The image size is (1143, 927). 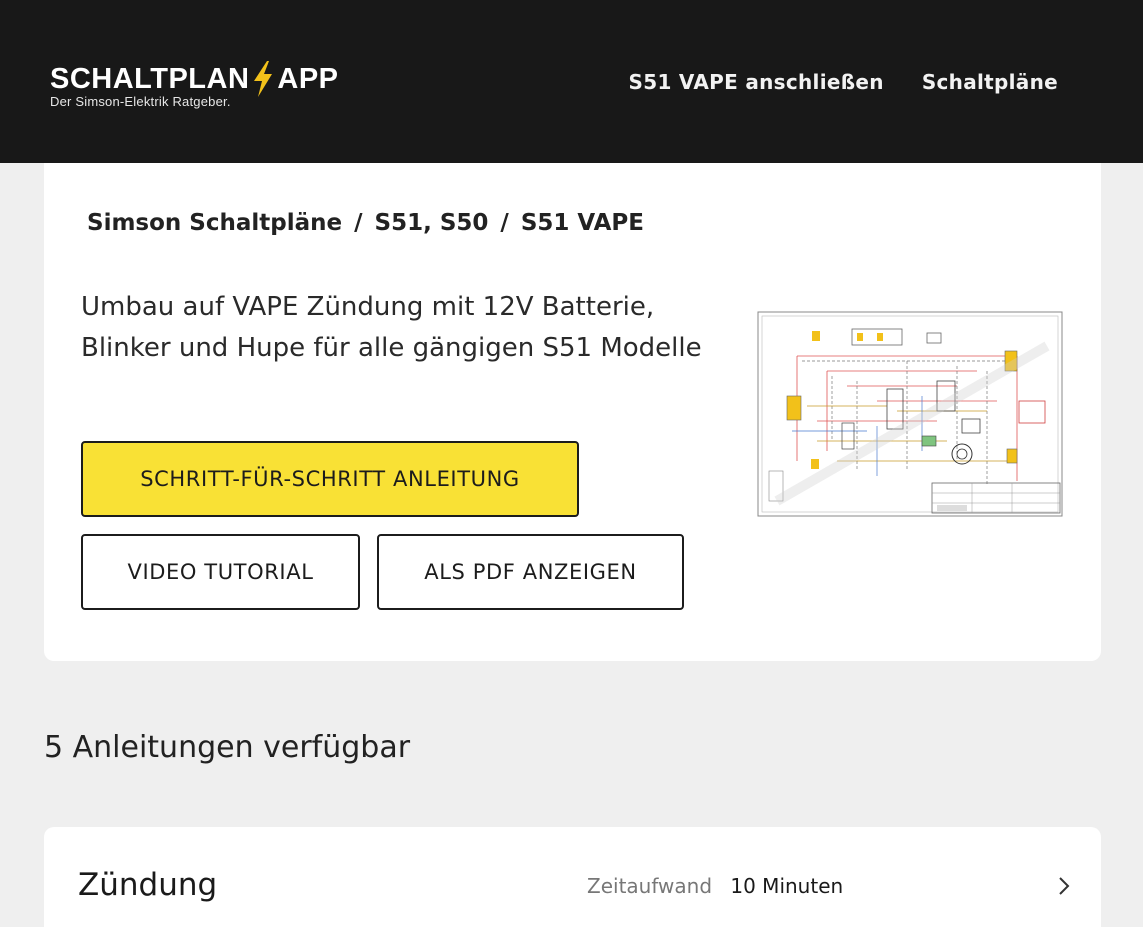 I want to click on guide-title: Zündung, so click(x=148, y=885).